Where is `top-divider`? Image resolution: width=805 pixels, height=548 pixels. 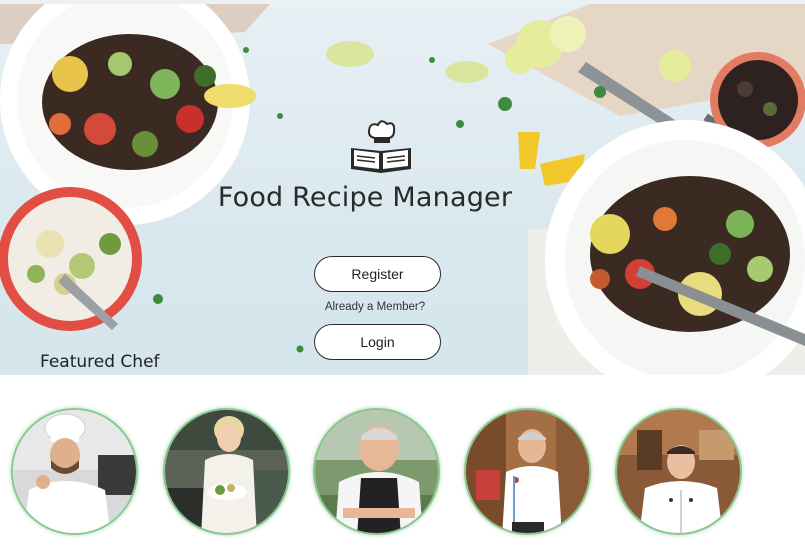 top-divider is located at coordinates (402, 2).